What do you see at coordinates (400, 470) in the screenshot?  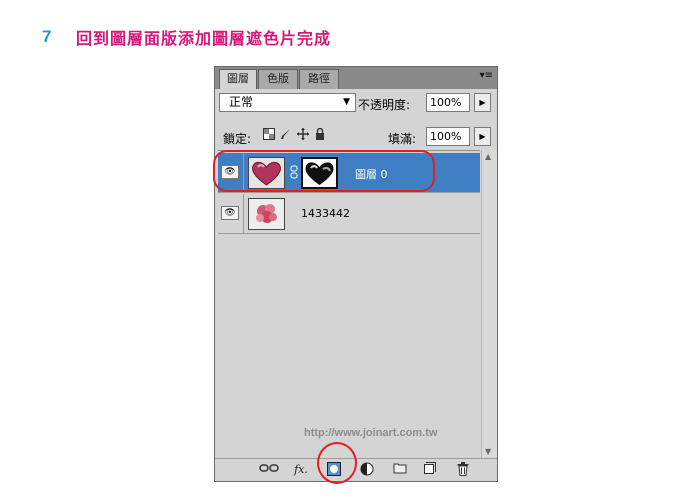 I see `new-group-icon` at bounding box center [400, 470].